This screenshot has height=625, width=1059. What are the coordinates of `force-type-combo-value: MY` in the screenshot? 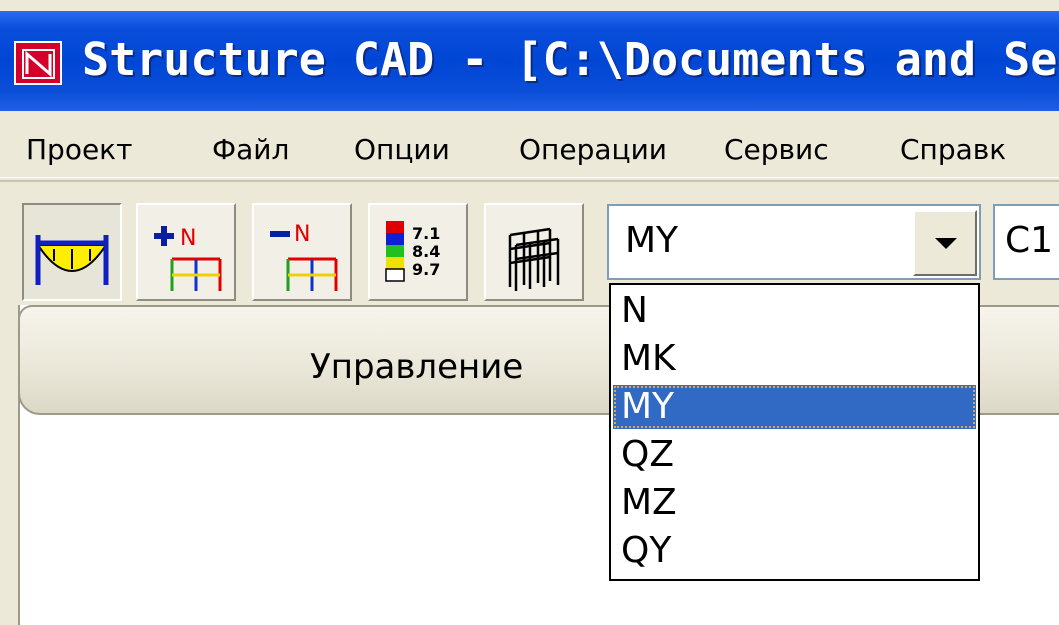 It's located at (652, 240).